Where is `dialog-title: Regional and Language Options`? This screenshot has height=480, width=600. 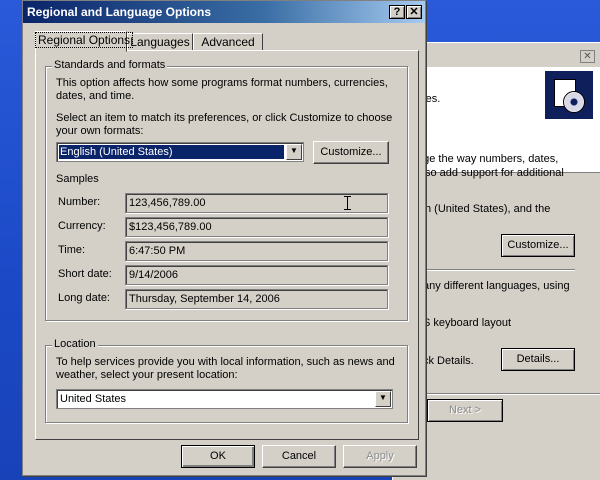
dialog-title: Regional and Language Options is located at coordinates (119, 12).